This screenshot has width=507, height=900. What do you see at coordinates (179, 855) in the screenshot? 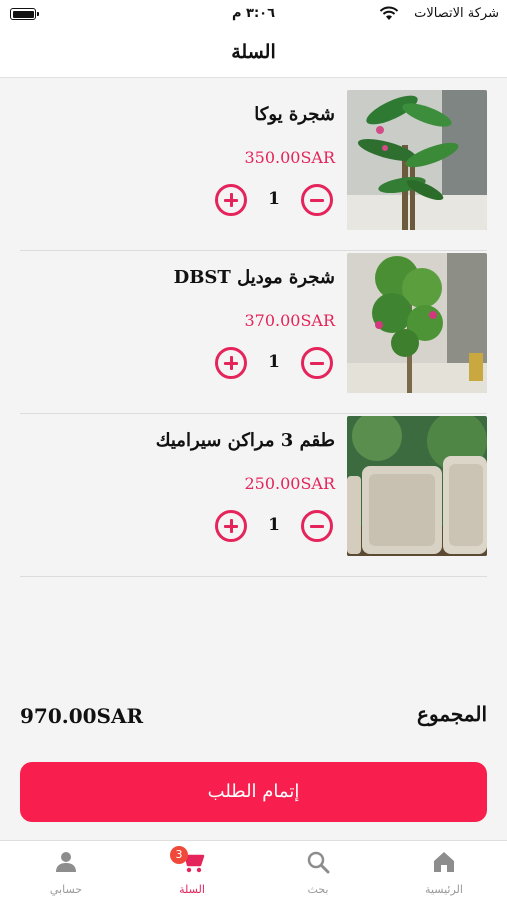
I see `cart-count-badge: 3` at bounding box center [179, 855].